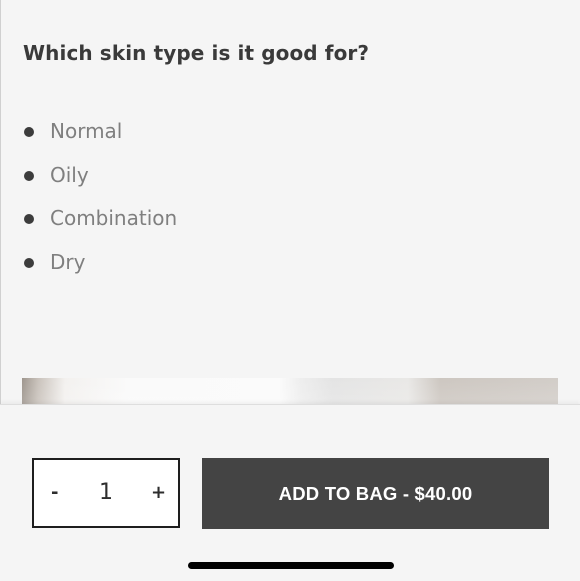  I want to click on quantity-value: 1, so click(106, 493).